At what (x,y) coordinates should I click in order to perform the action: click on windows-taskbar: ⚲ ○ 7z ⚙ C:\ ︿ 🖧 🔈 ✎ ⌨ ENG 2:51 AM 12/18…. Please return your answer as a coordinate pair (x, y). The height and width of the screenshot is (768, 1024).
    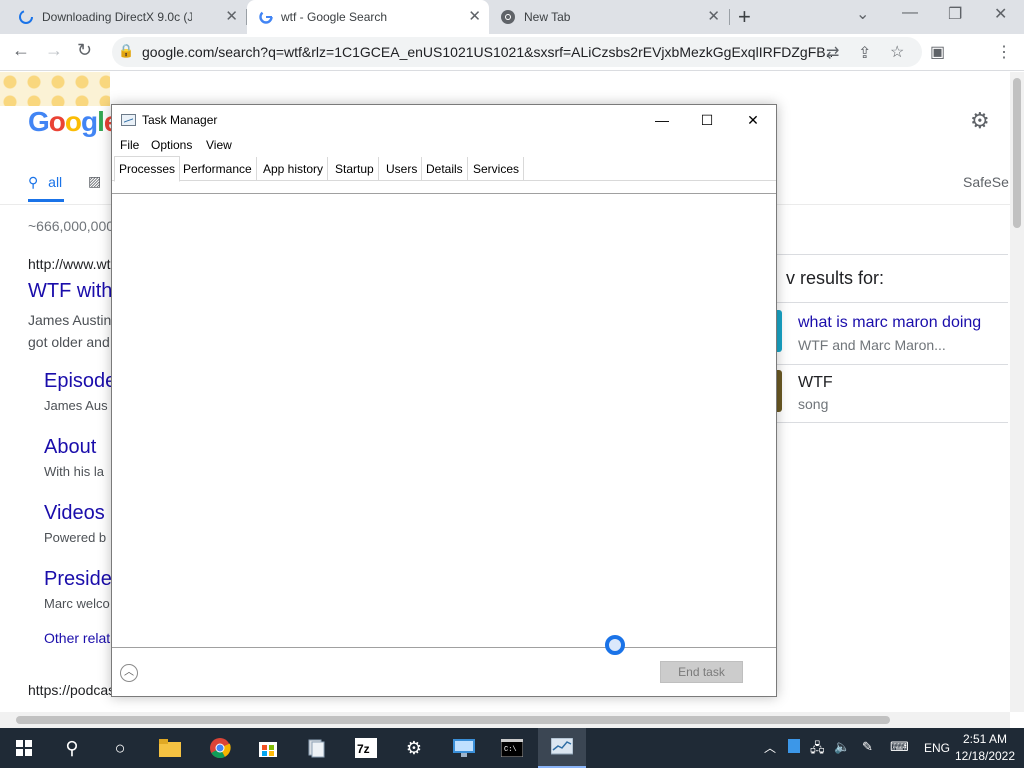
    Looking at the image, I should click on (512, 748).